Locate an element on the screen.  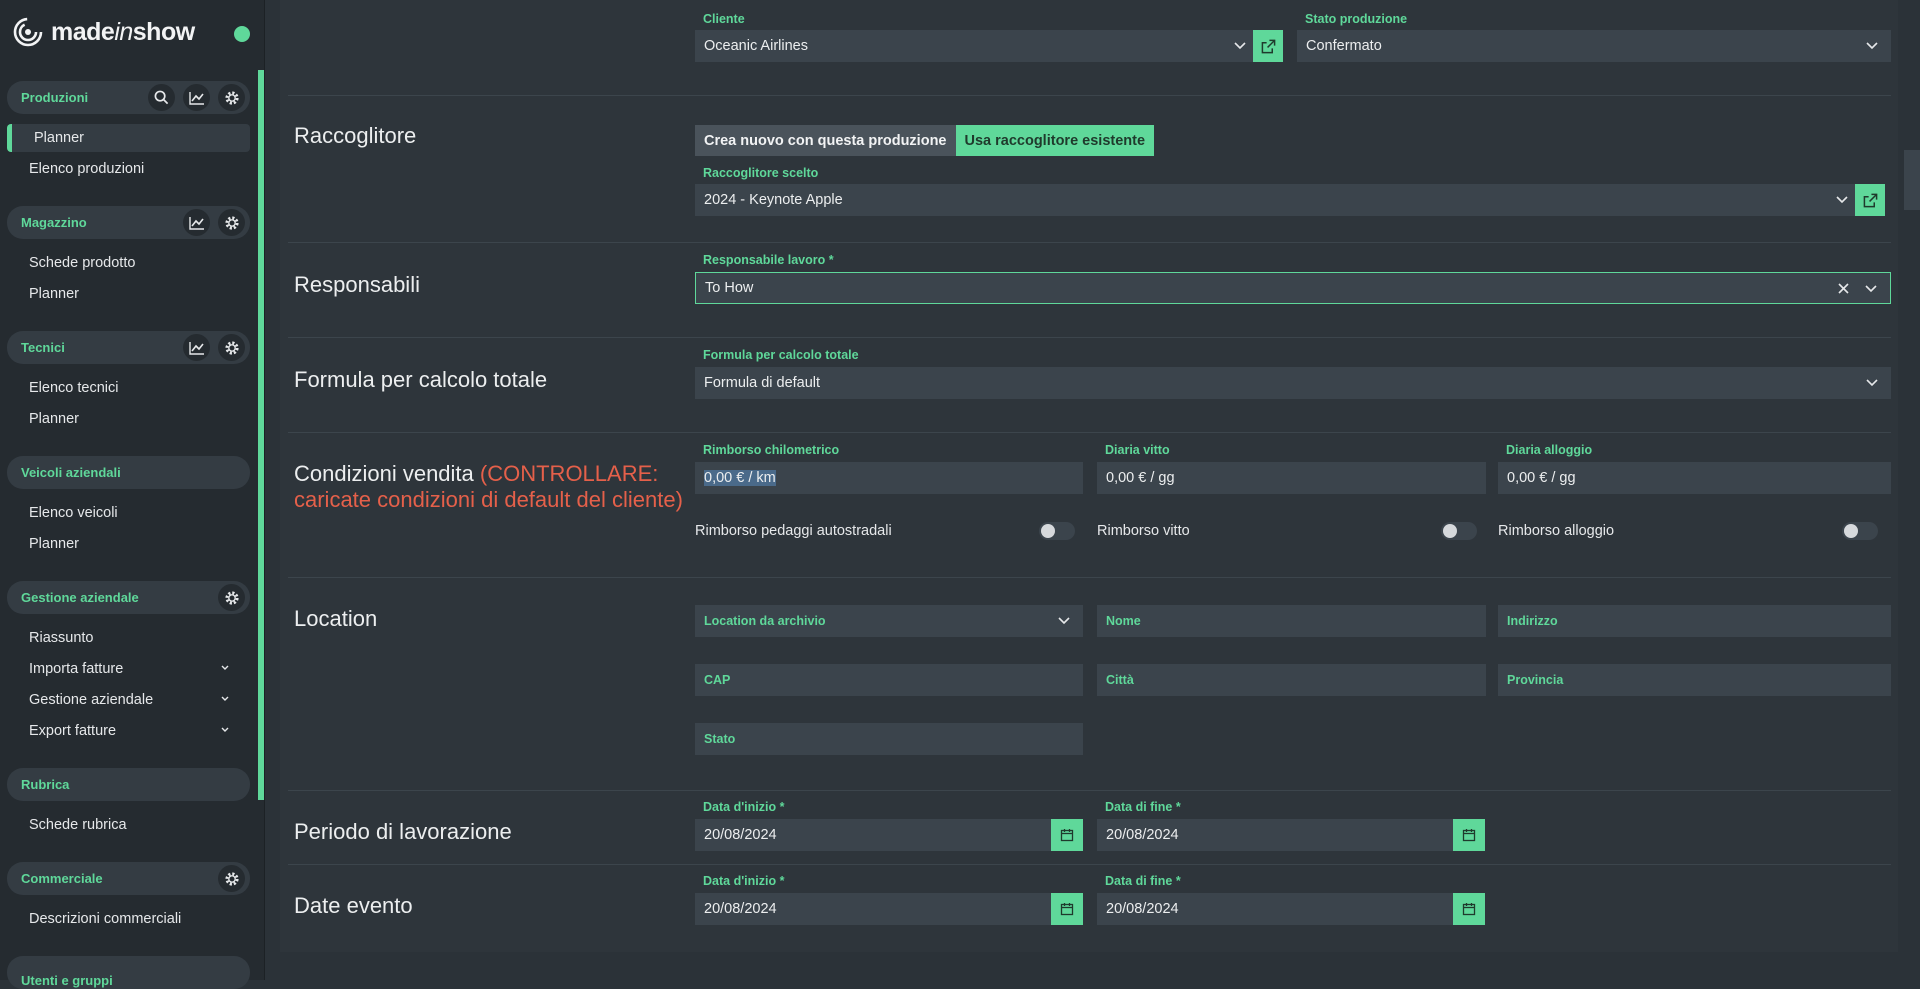
location-stato-input: Stato is located at coordinates (889, 739).